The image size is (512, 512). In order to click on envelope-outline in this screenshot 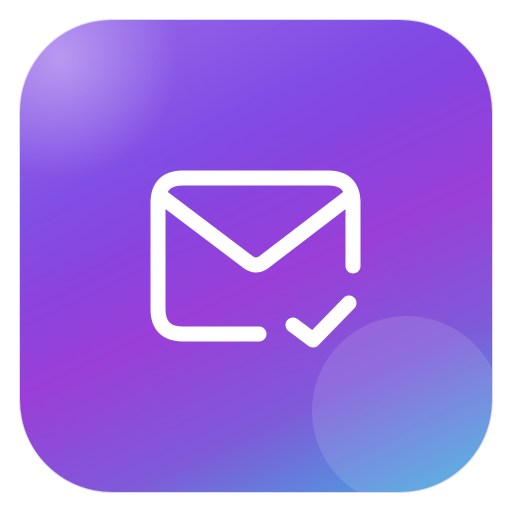, I will do `click(255, 256)`.